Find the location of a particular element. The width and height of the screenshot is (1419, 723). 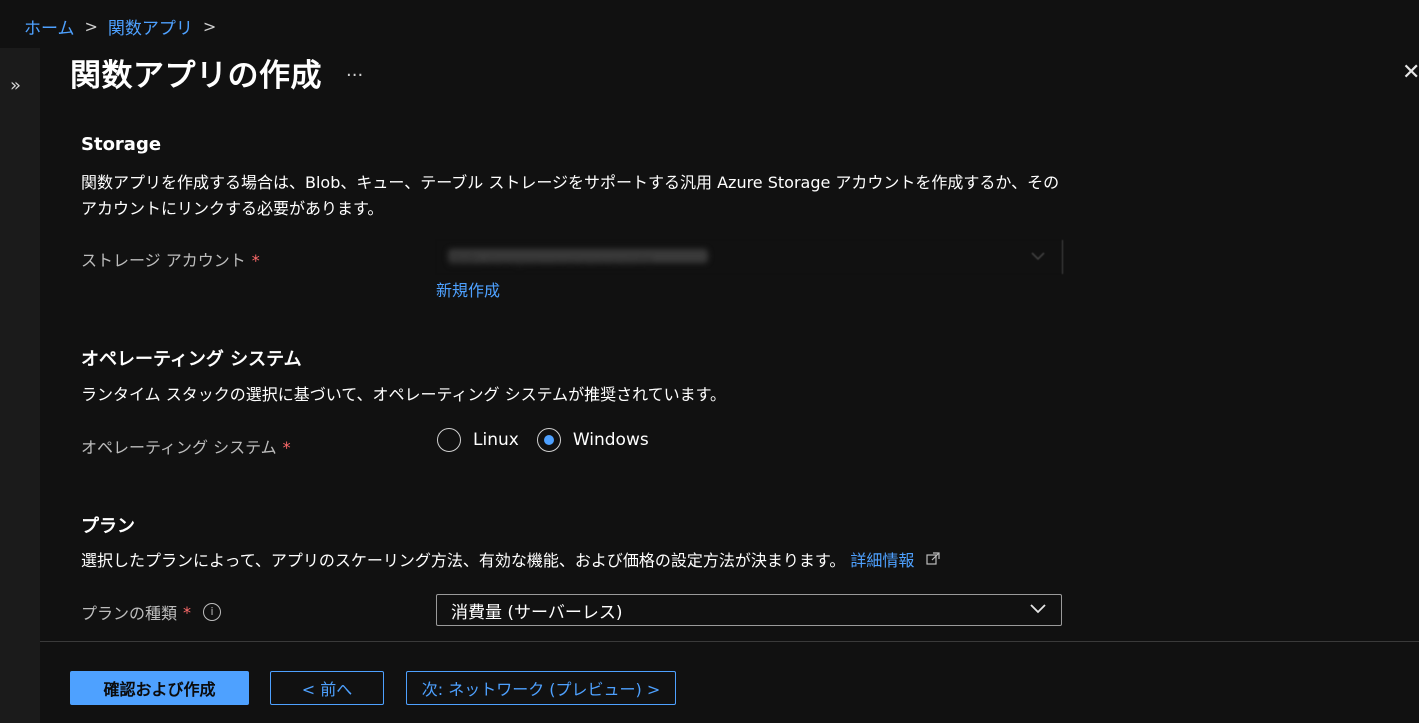

plan-type-select: 消費量 (サーバーレス) is located at coordinates (749, 610).